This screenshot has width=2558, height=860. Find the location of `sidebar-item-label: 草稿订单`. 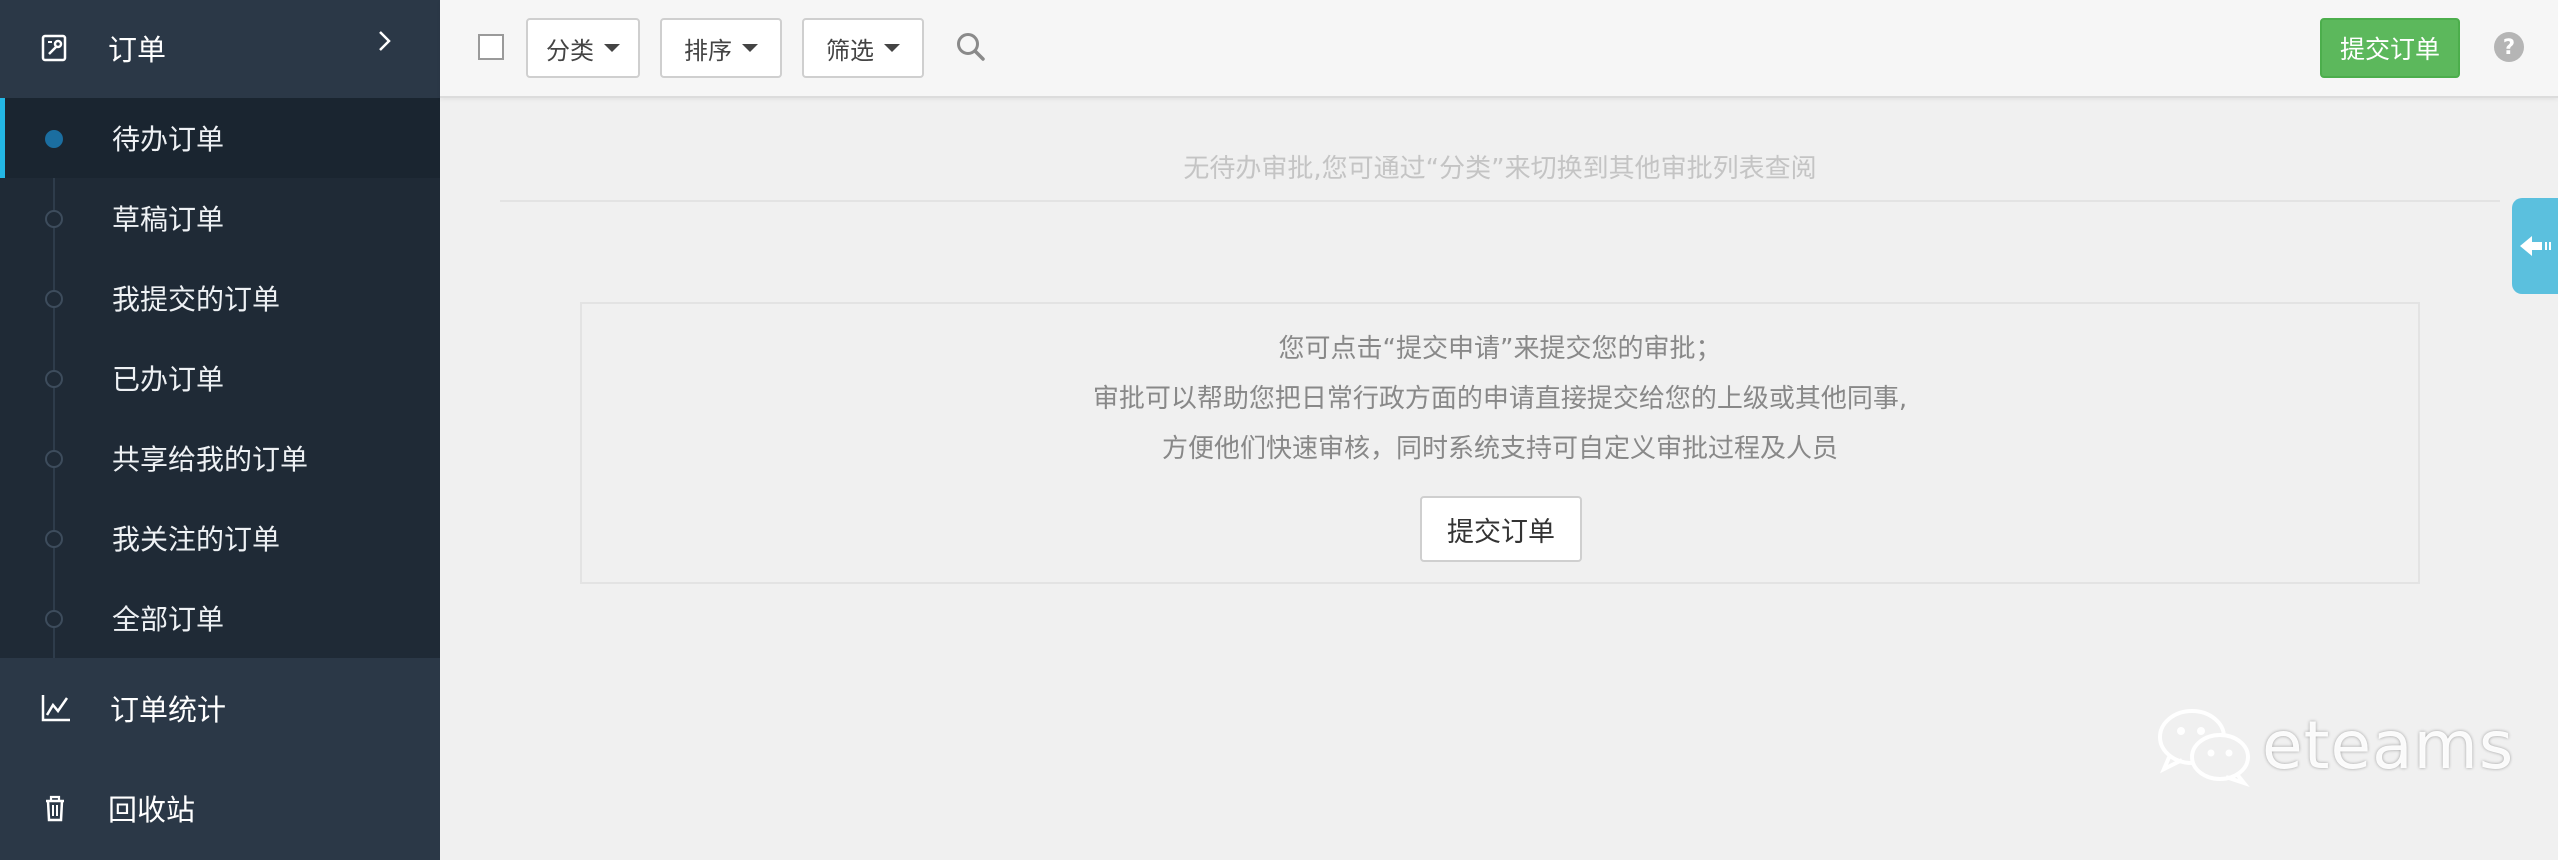

sidebar-item-label: 草稿订单 is located at coordinates (168, 219).